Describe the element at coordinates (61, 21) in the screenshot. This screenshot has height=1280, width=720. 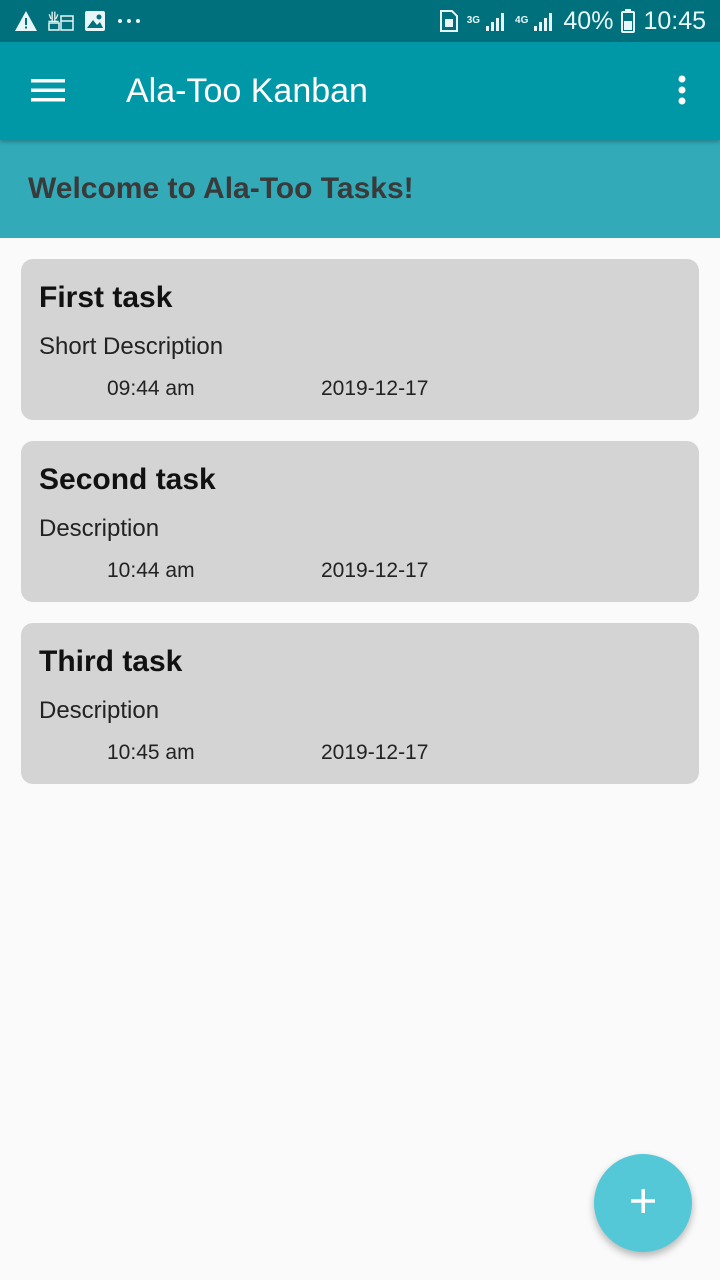
I see `job-badge-icon: 业` at that location.